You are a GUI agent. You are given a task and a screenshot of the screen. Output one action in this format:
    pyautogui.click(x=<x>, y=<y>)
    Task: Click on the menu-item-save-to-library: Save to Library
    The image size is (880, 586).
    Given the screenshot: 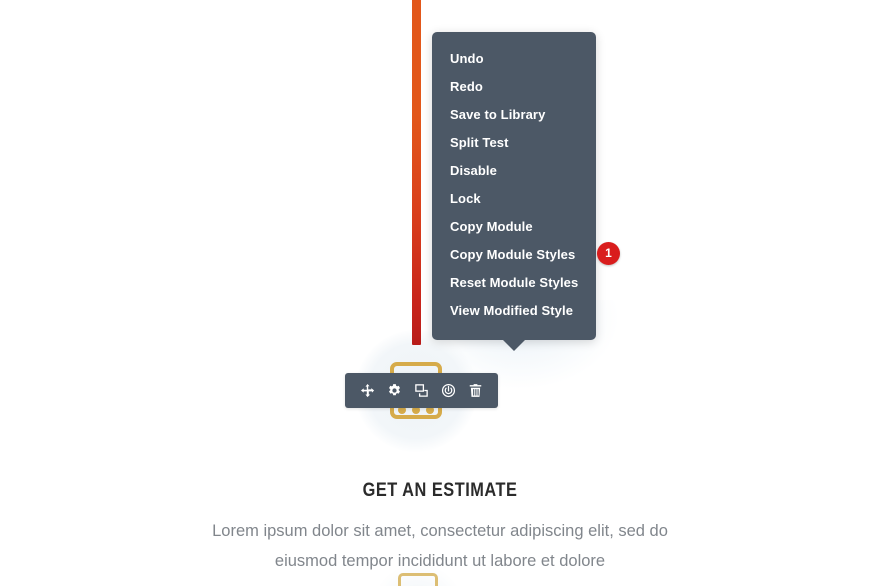 What is the action you would take?
    pyautogui.click(x=514, y=114)
    